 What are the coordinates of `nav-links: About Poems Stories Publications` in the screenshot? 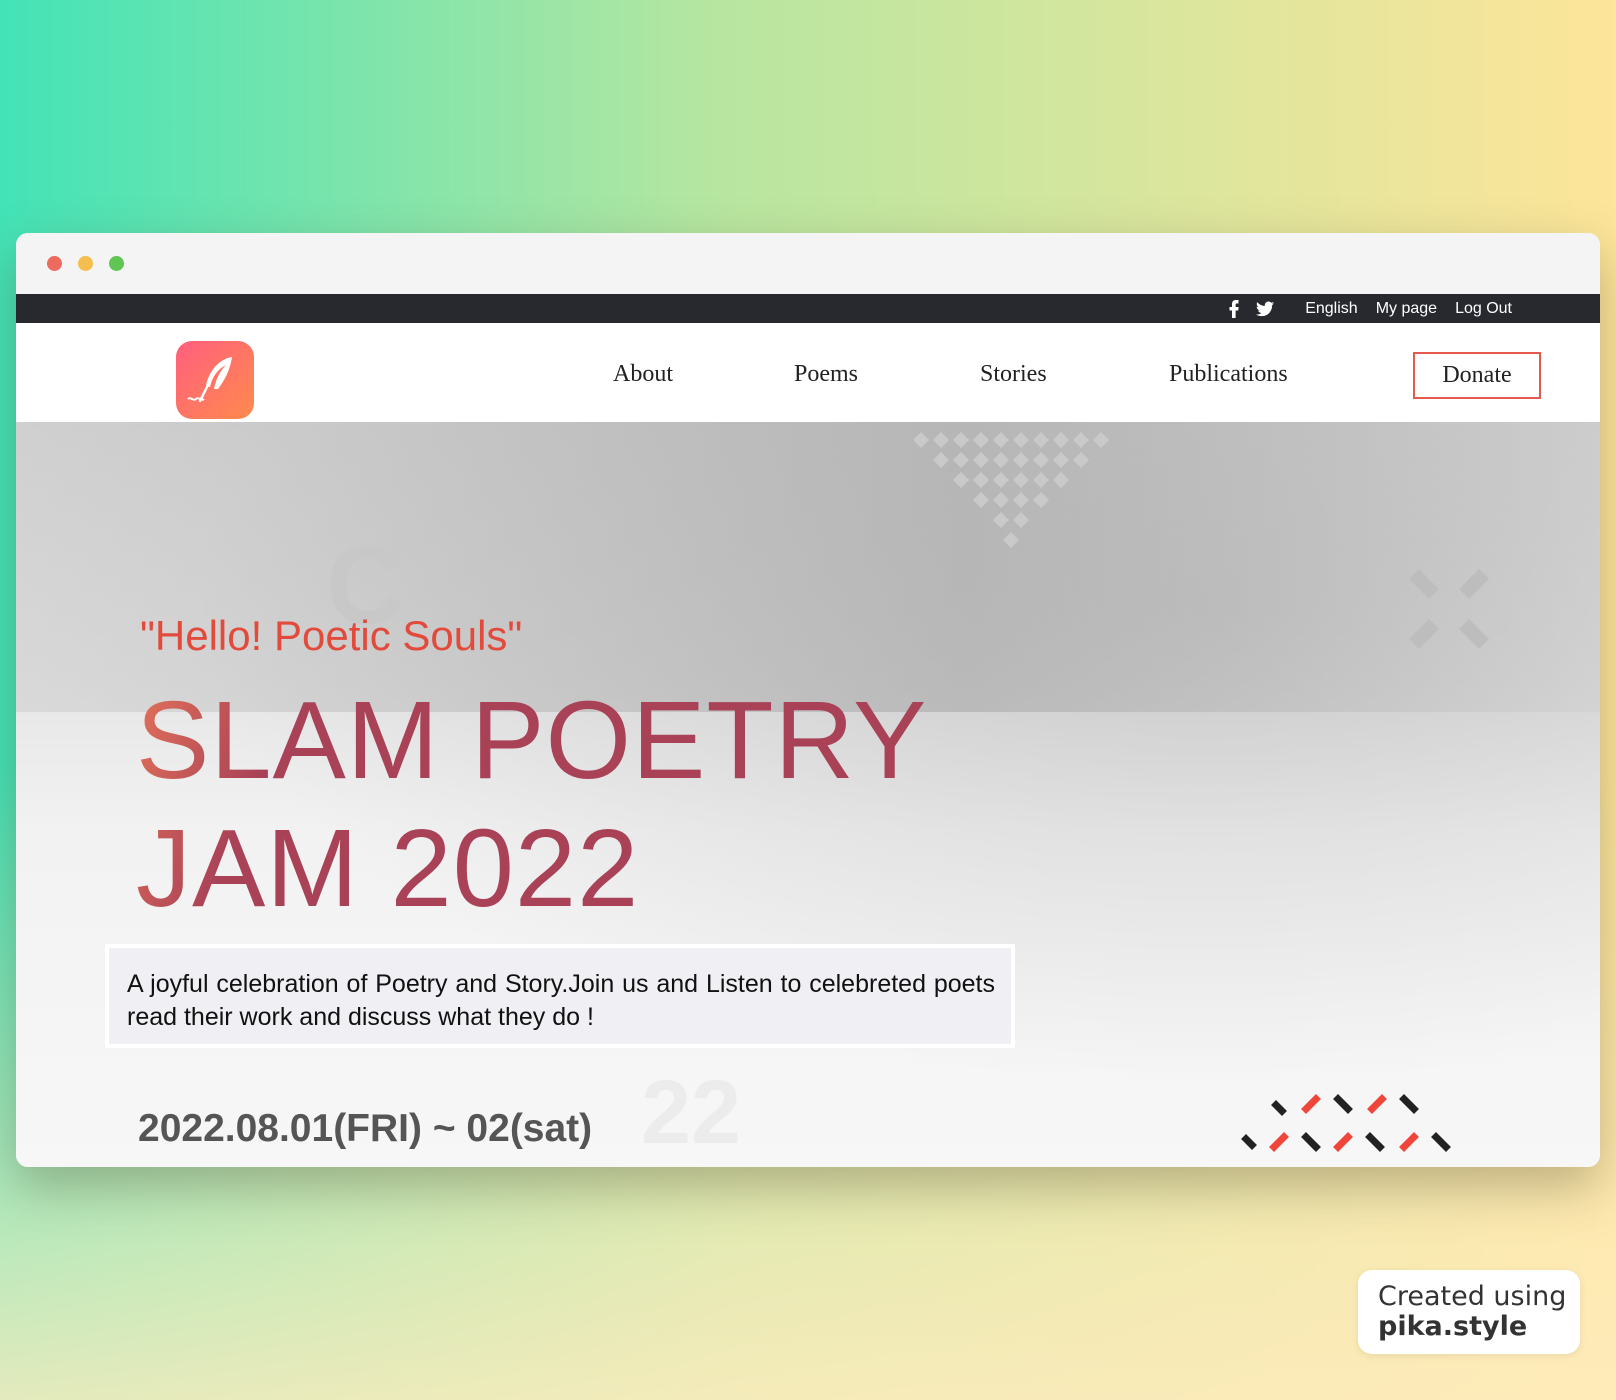 It's located at (808, 372).